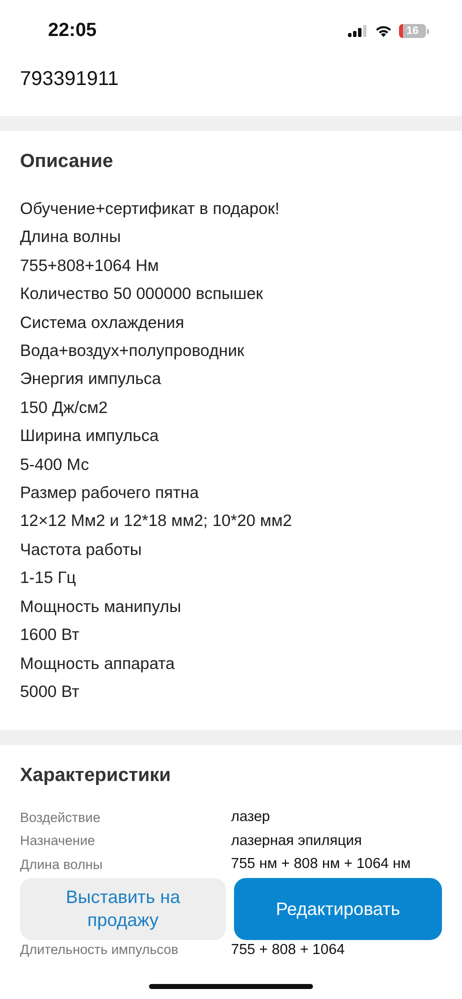  I want to click on description-line: Обучение+сертификат в подарок!, so click(150, 209).